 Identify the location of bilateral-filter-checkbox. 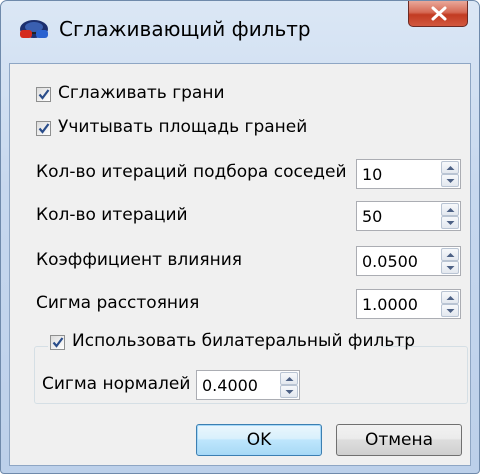
(57, 342).